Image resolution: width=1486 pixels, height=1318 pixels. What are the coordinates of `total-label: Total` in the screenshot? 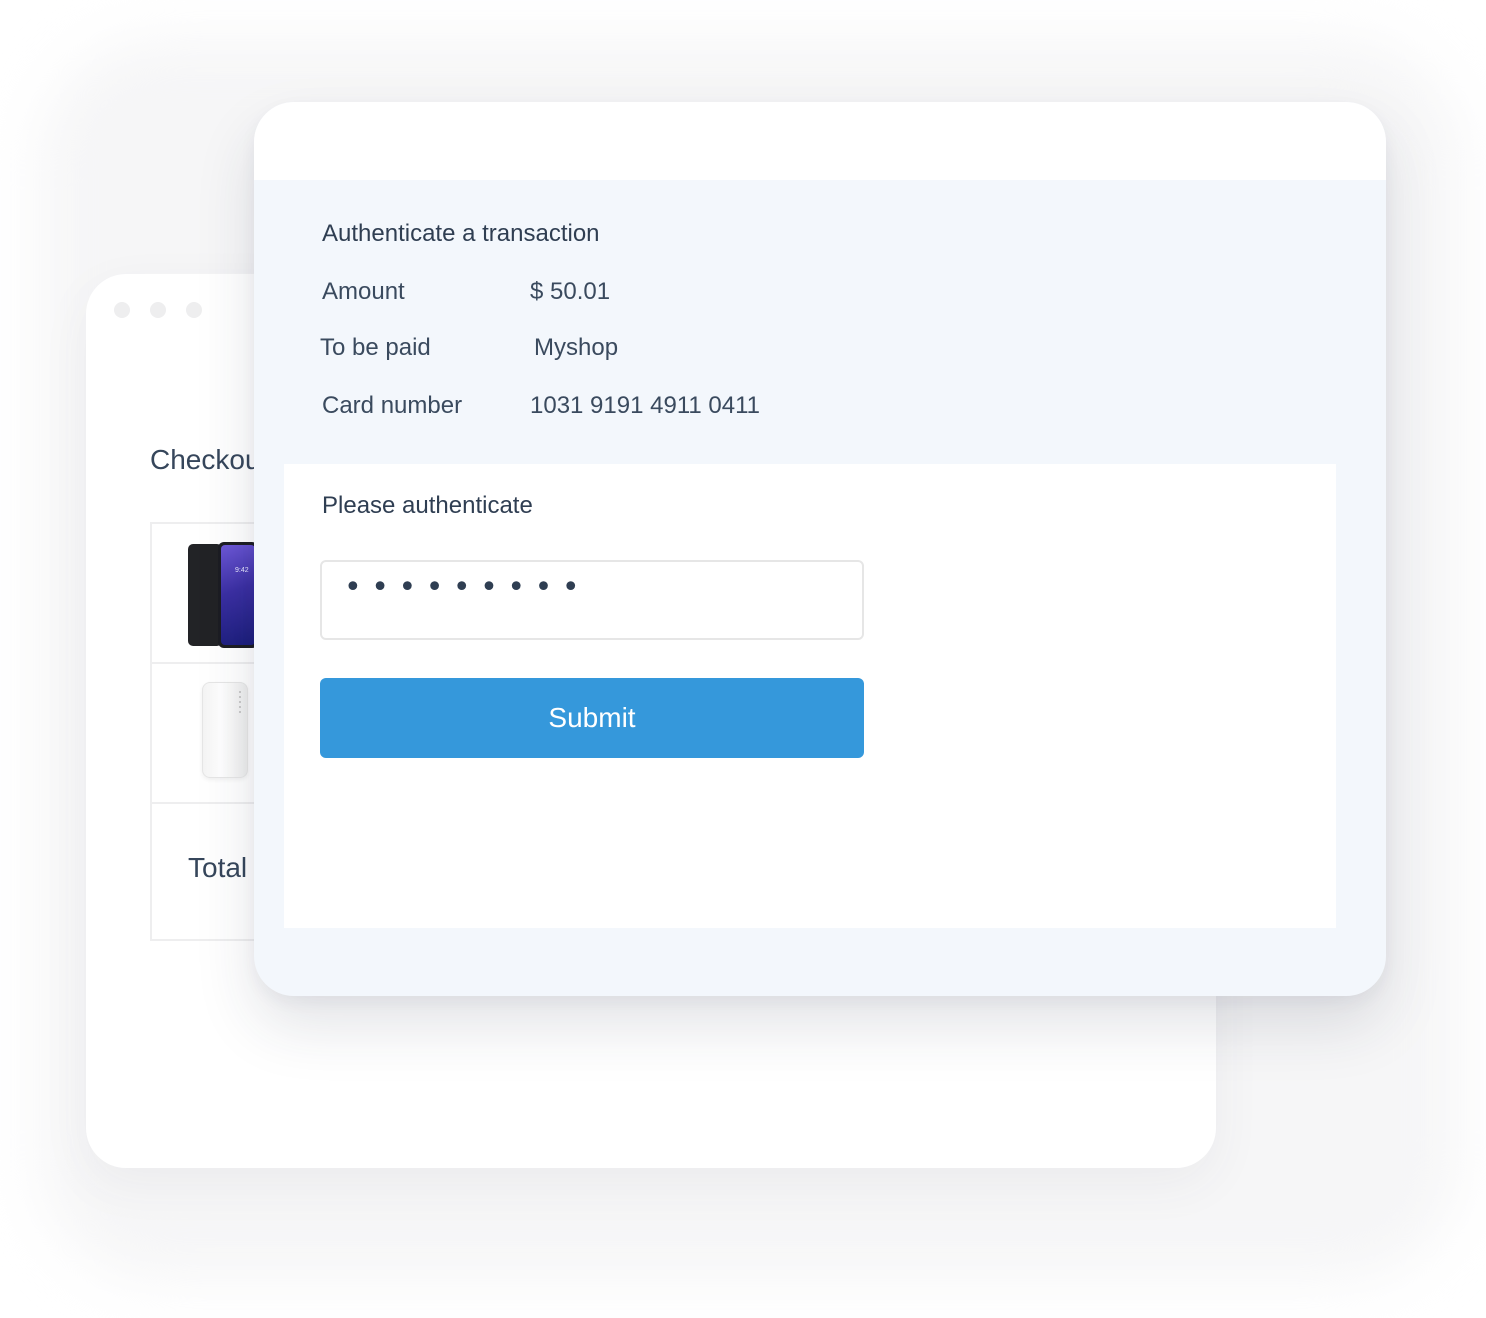 It's located at (218, 867).